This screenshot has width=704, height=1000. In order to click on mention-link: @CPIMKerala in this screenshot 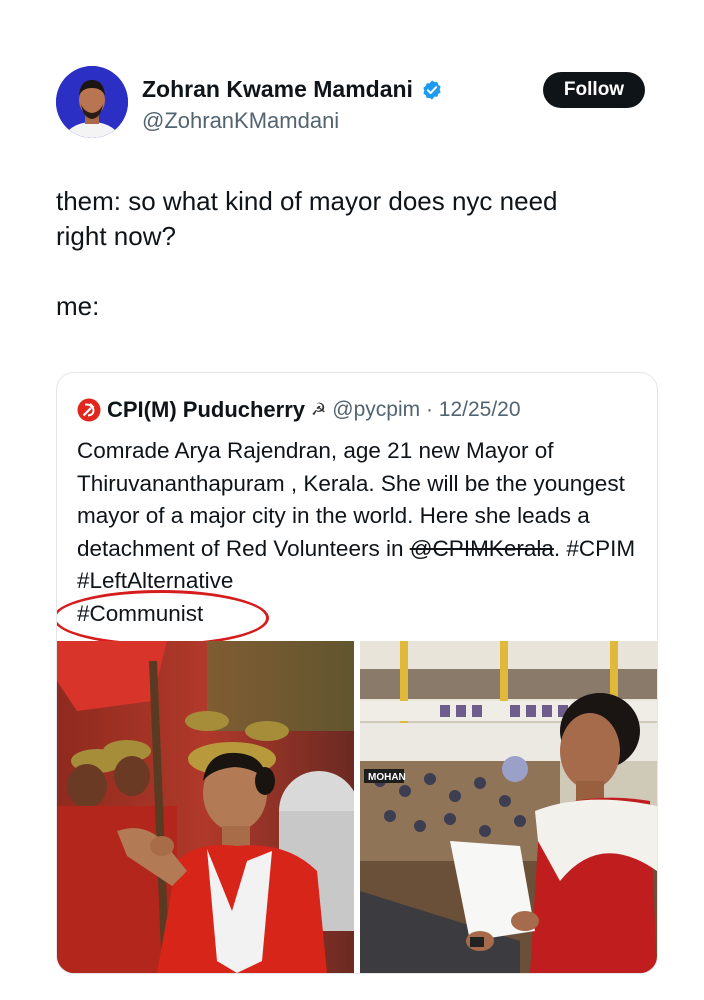, I will do `click(482, 548)`.